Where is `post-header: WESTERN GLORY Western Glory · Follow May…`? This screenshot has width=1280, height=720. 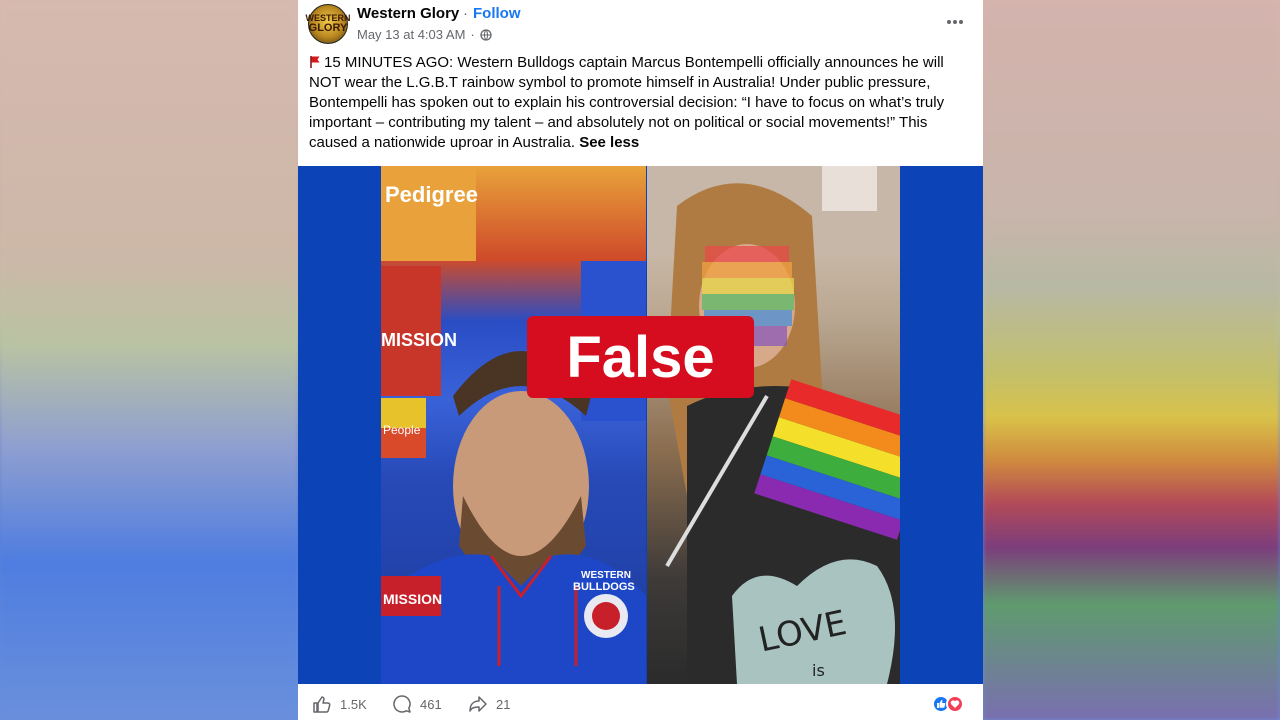 post-header: WESTERN GLORY Western Glory · Follow May… is located at coordinates (640, 26).